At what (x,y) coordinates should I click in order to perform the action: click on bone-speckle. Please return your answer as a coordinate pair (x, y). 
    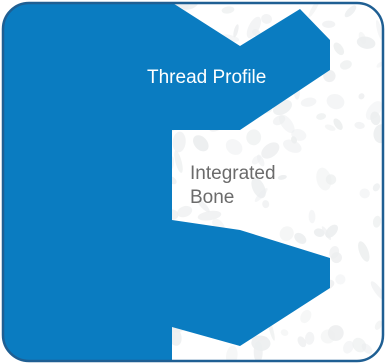
    Looking at the image, I should click on (329, 24).